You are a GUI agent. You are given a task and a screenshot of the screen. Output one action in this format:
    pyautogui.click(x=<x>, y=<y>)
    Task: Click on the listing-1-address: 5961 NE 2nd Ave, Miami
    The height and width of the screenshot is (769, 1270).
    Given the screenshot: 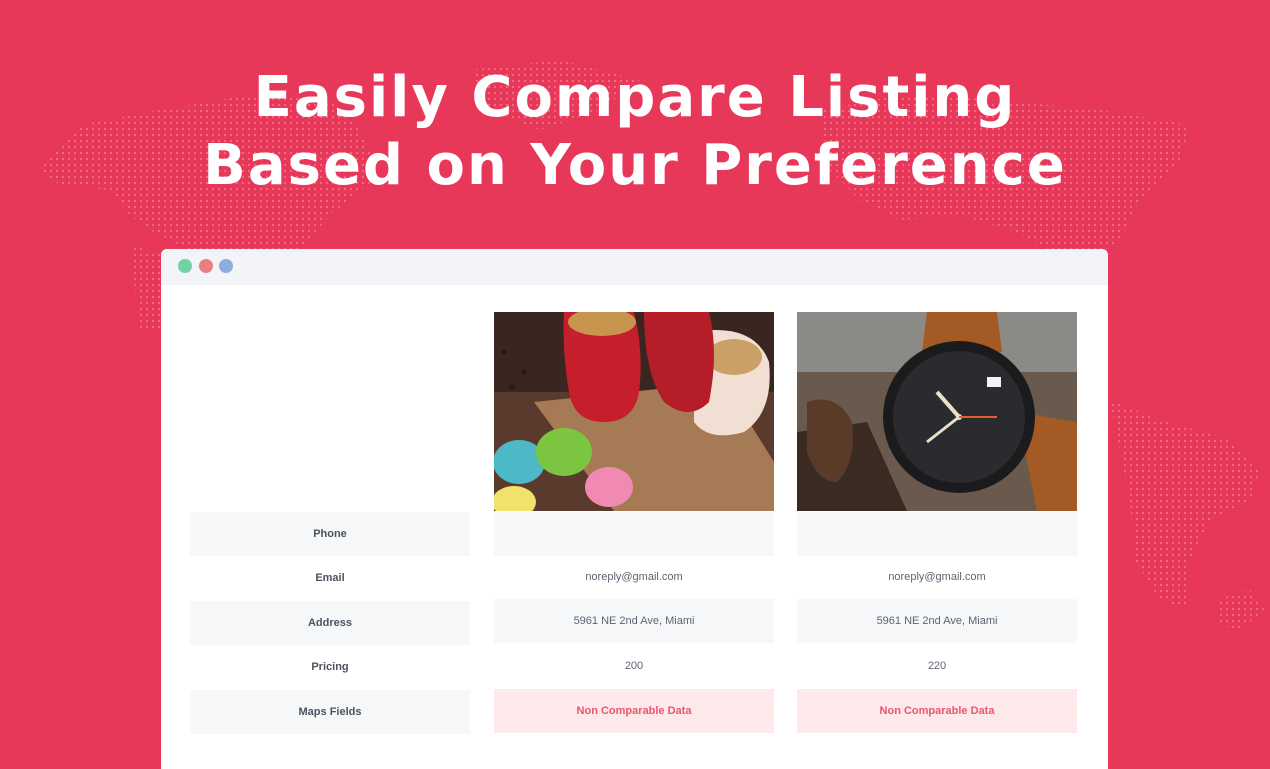 What is the action you would take?
    pyautogui.click(x=634, y=621)
    